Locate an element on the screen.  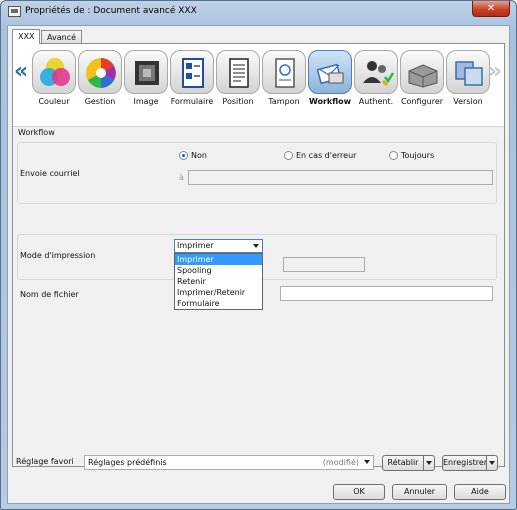
printer-icon is located at coordinates (423, 76).